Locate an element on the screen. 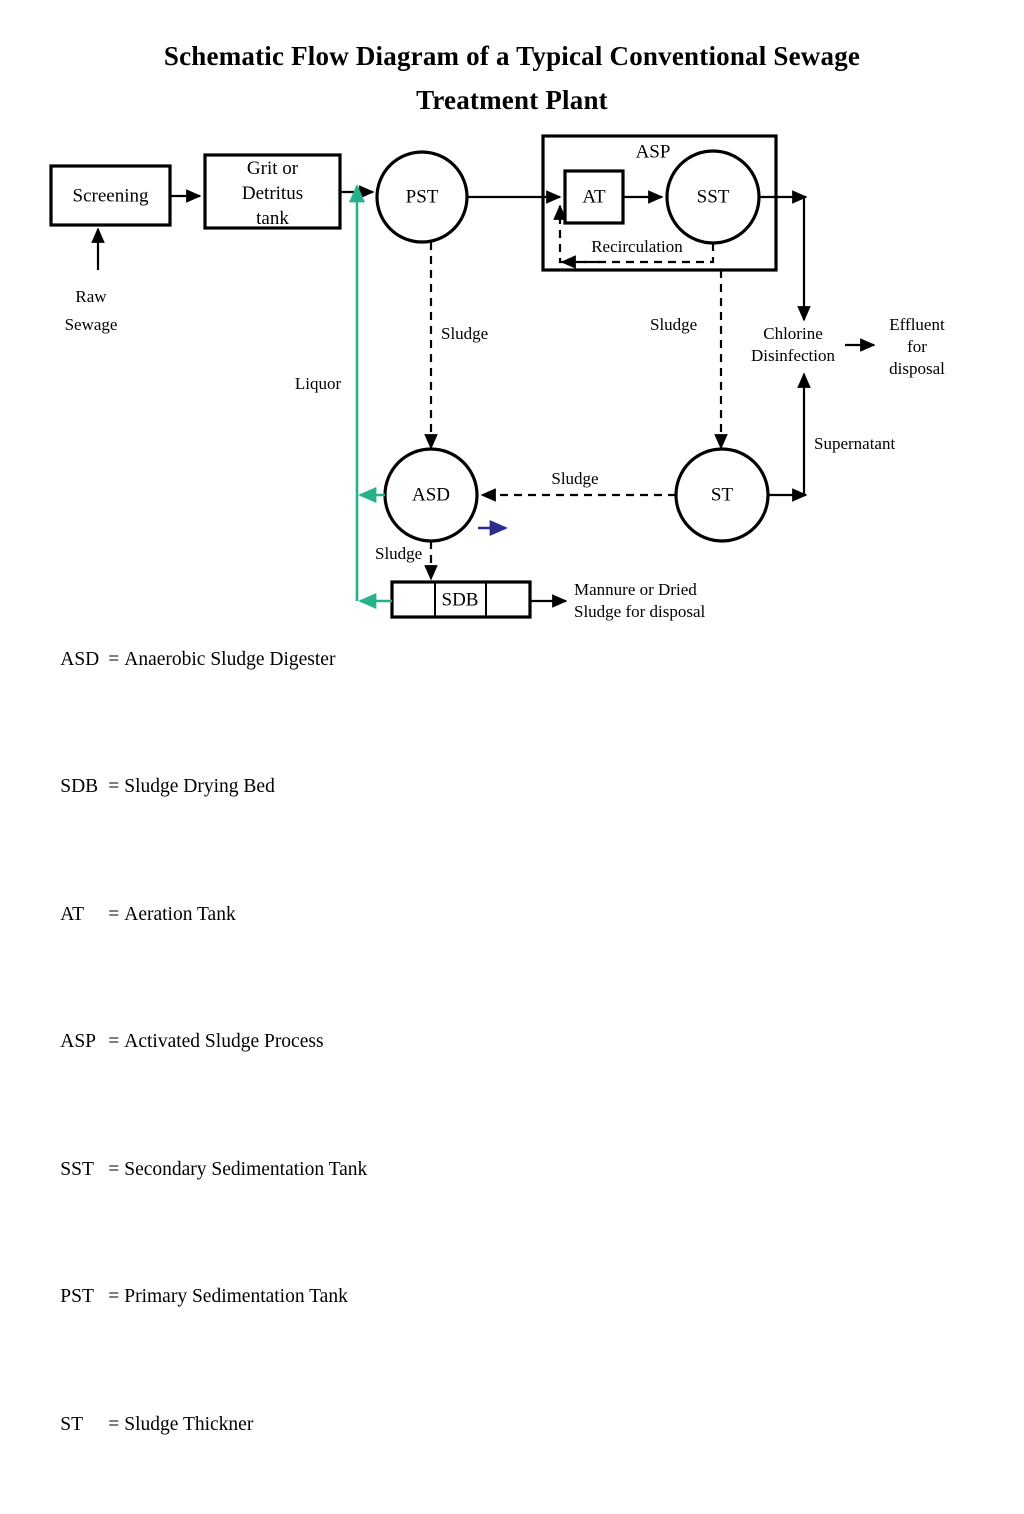  legend-eq-asp: = is located at coordinates (114, 1041).